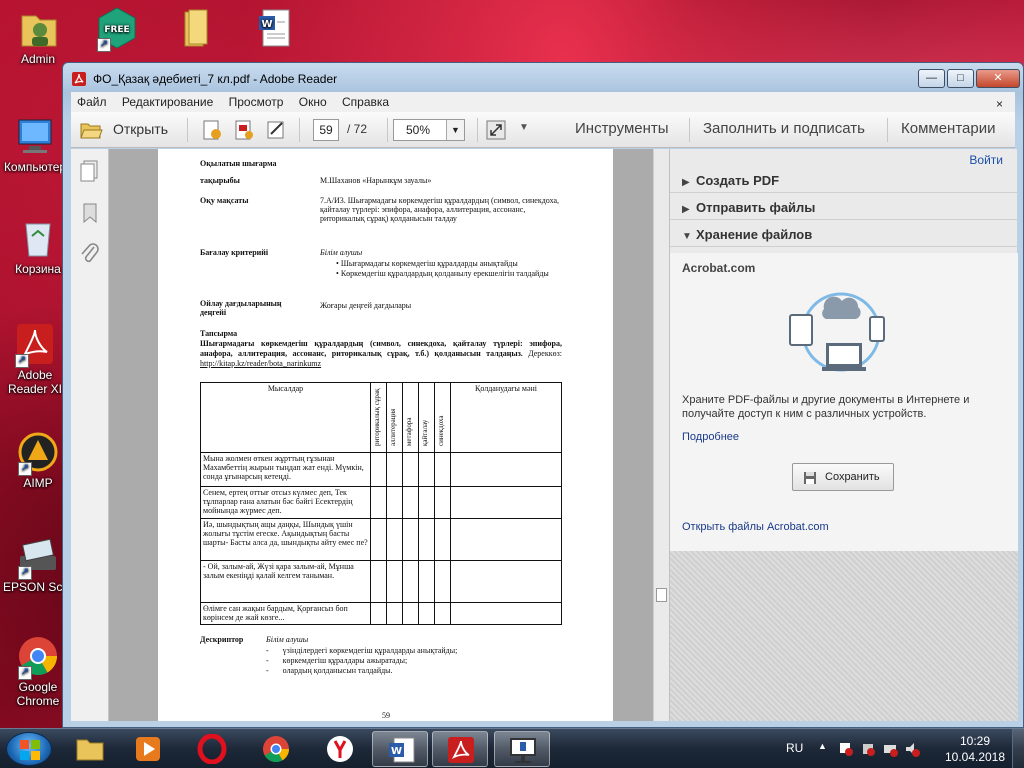 This screenshot has width=1024, height=768. I want to click on open-acrobat-com-link: Открыть файлы Acrobat.com, so click(755, 527).